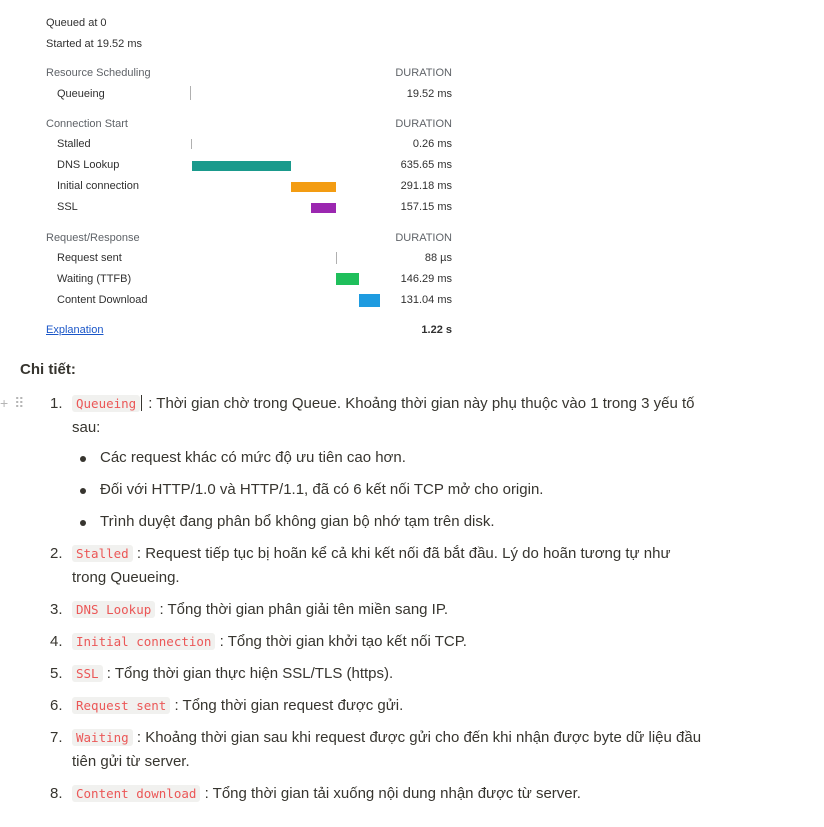 This screenshot has height=827, width=824. I want to click on code-ssl: SSL, so click(87, 673).